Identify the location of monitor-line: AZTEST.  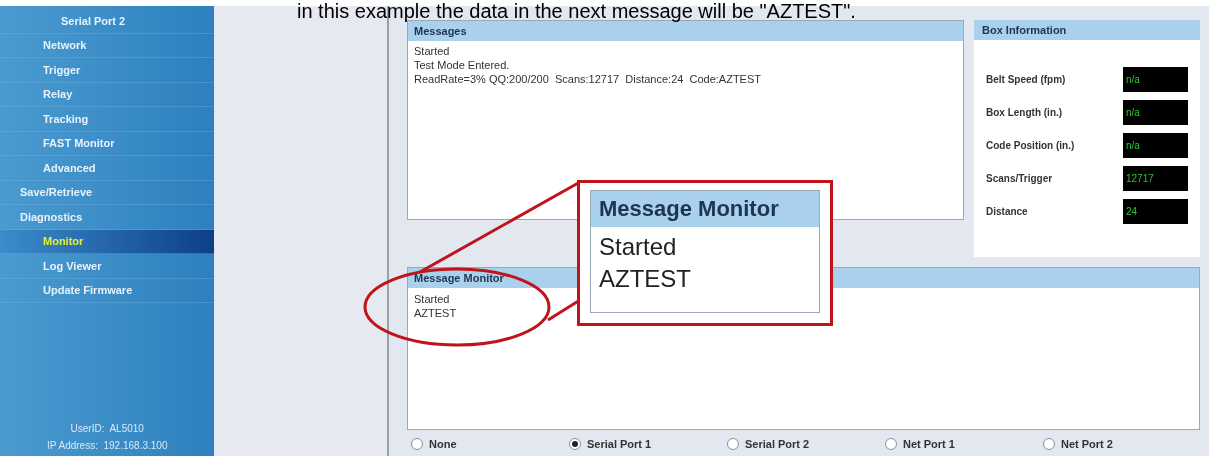
(436, 313).